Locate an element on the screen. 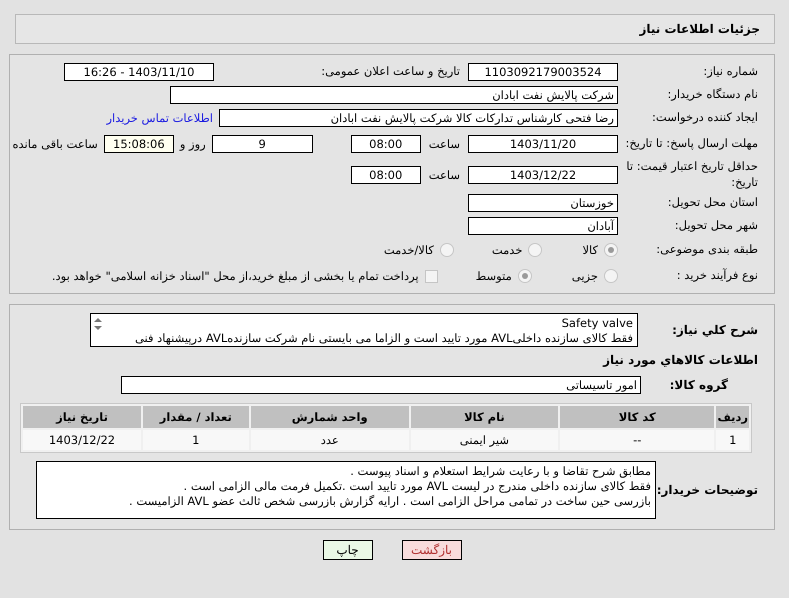 Image resolution: width=789 pixels, height=598 pixels. field-label: استان محل تحویل: is located at coordinates (712, 202).